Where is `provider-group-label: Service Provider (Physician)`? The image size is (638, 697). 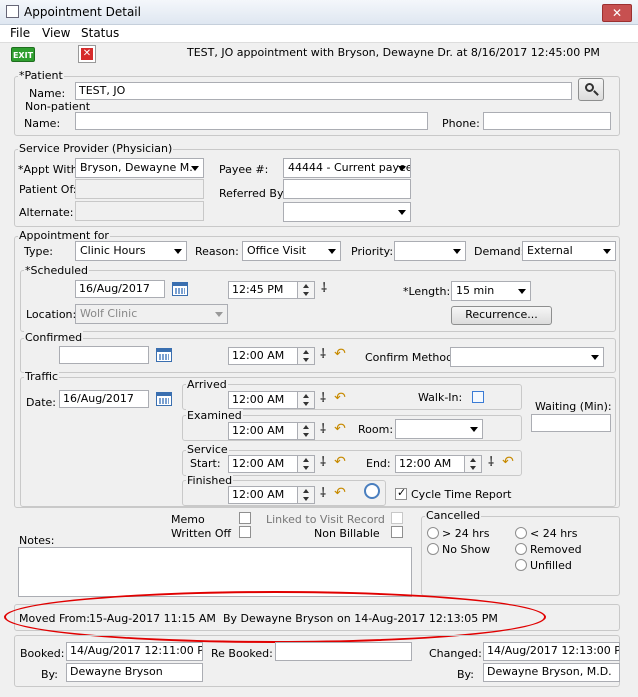 provider-group-label: Service Provider (Physician) is located at coordinates (96, 148).